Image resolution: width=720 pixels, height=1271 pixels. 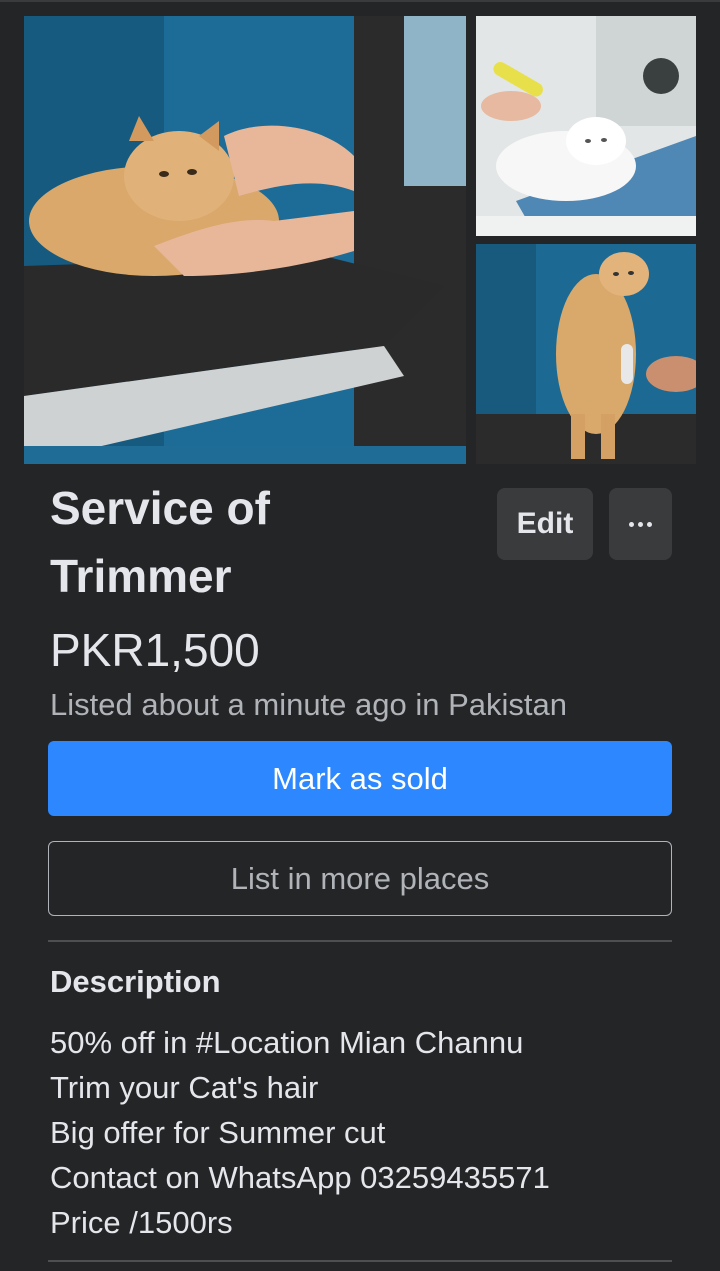 I want to click on list-in-more-places-button: List in more places, so click(x=360, y=878).